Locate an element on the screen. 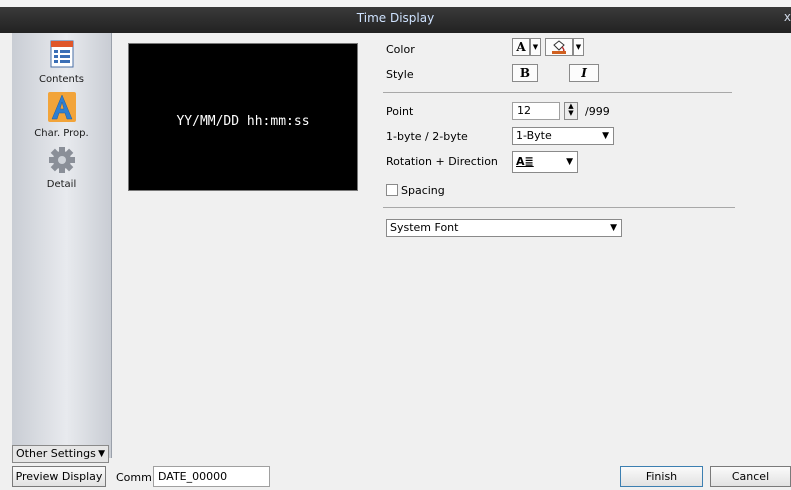  point-max: /999 is located at coordinates (597, 111).